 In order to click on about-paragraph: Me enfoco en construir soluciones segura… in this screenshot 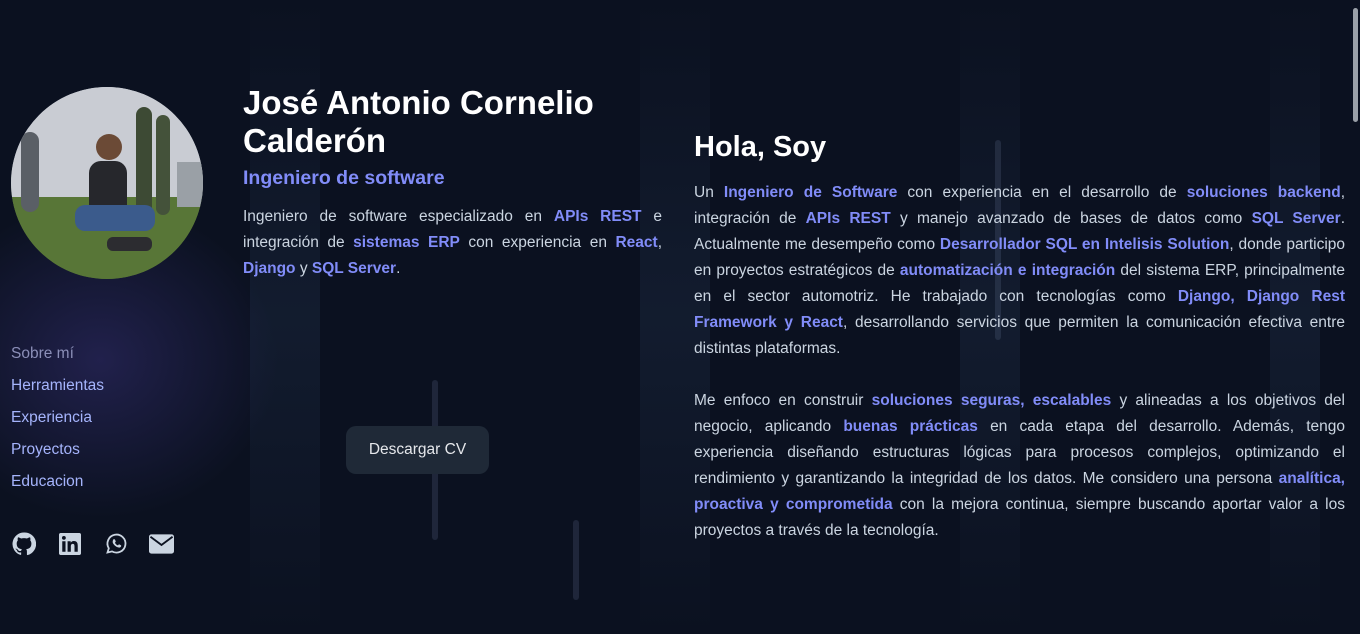, I will do `click(1019, 466)`.